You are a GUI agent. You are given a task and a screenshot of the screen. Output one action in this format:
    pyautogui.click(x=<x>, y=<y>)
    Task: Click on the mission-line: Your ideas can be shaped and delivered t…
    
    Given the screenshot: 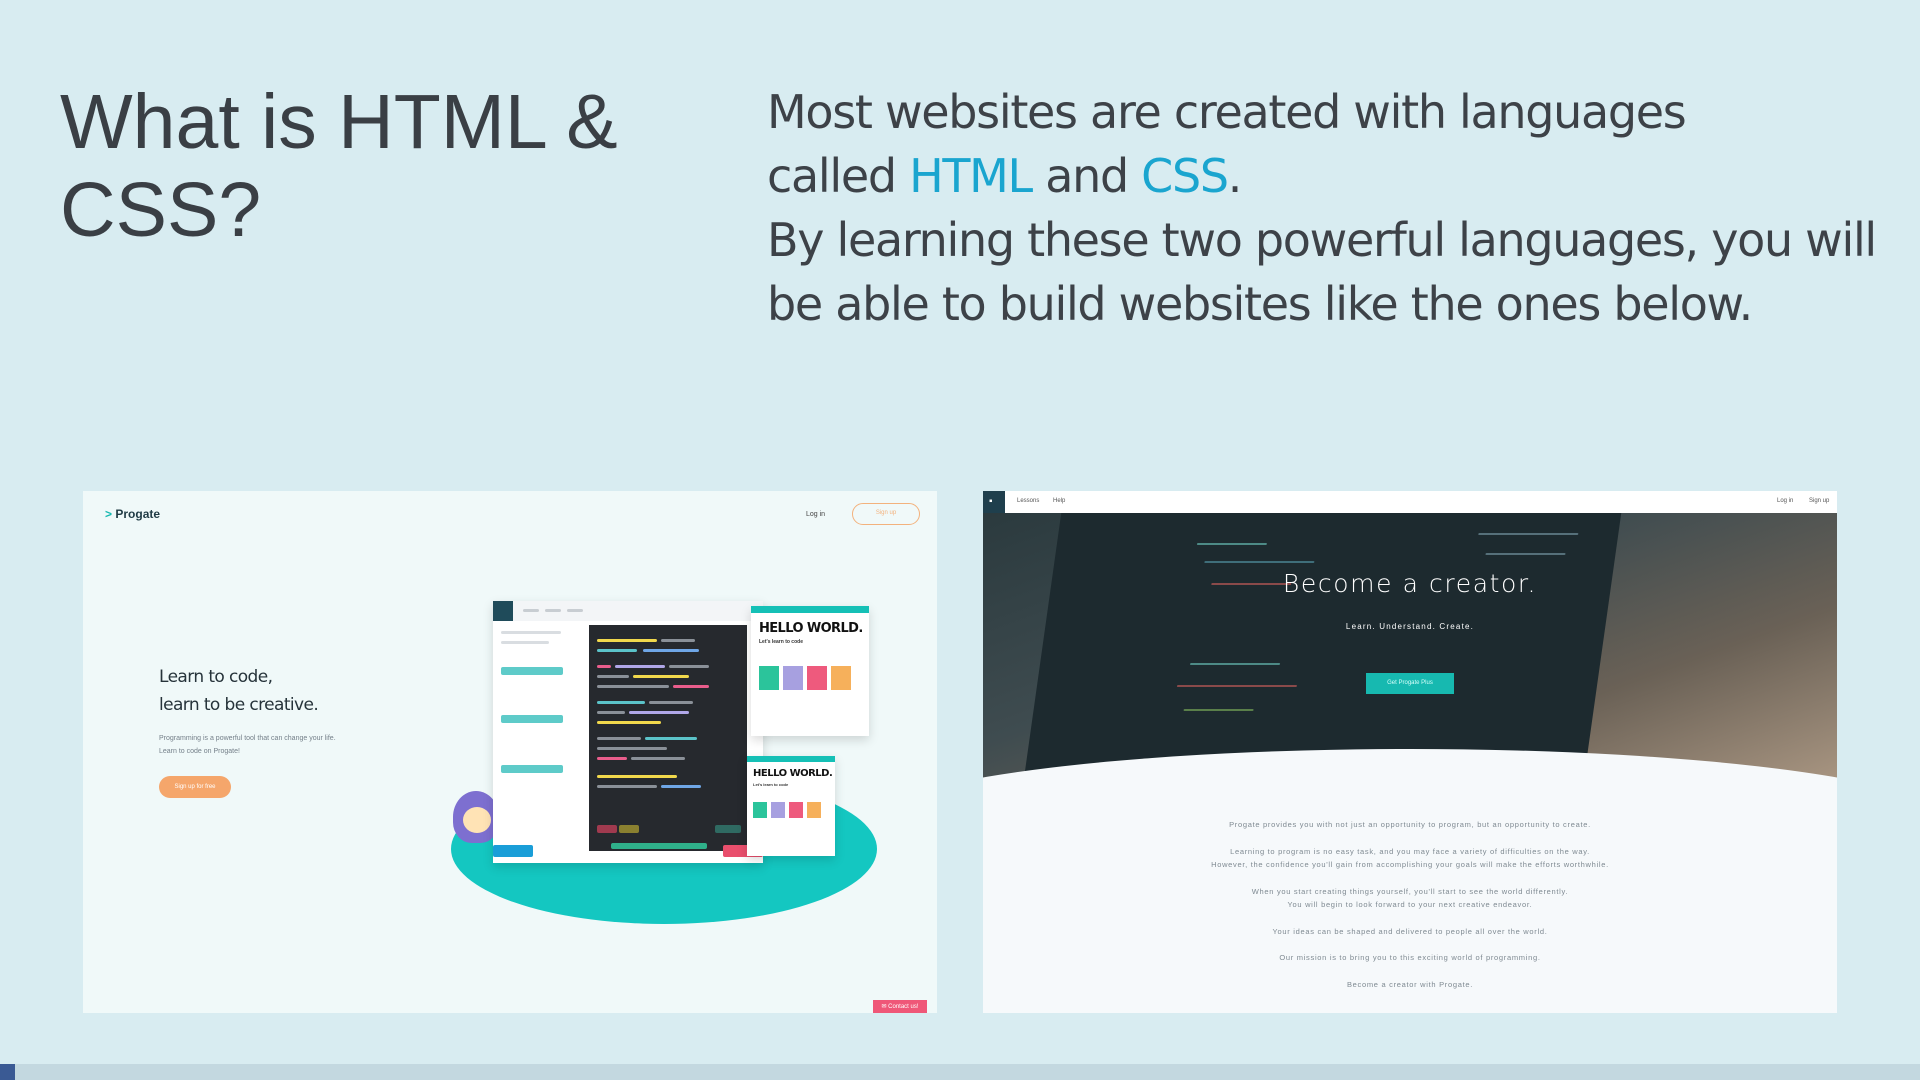 What is the action you would take?
    pyautogui.click(x=1410, y=931)
    